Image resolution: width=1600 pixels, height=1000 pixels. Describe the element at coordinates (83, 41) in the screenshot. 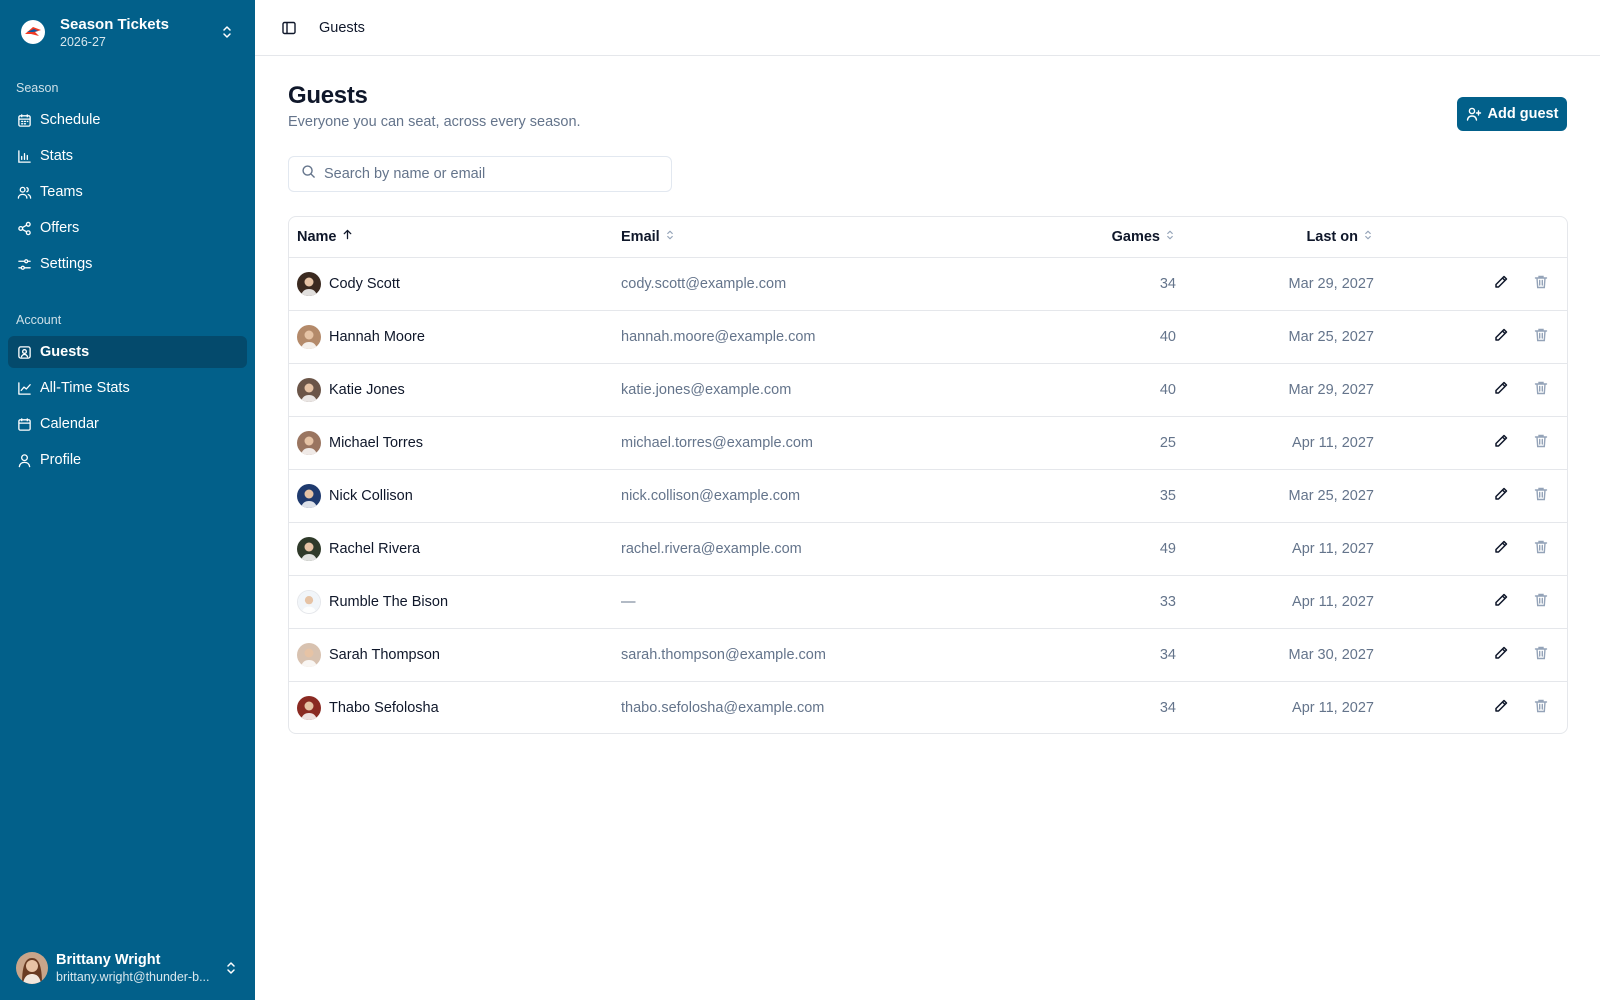

I see `app-subtitle: 2026-27` at that location.